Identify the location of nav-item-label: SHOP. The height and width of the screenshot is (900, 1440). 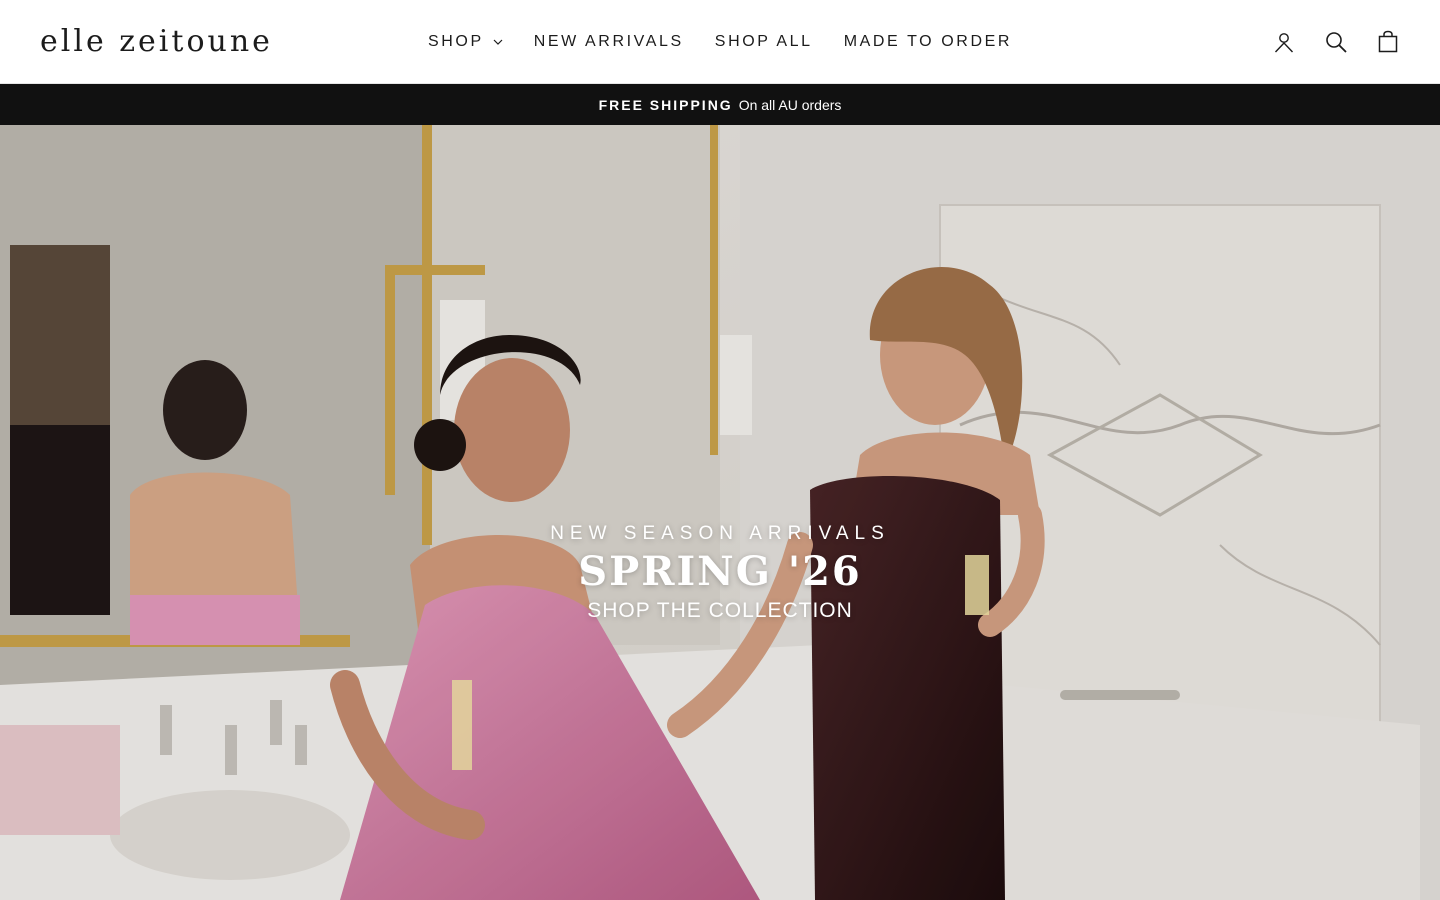
(456, 41).